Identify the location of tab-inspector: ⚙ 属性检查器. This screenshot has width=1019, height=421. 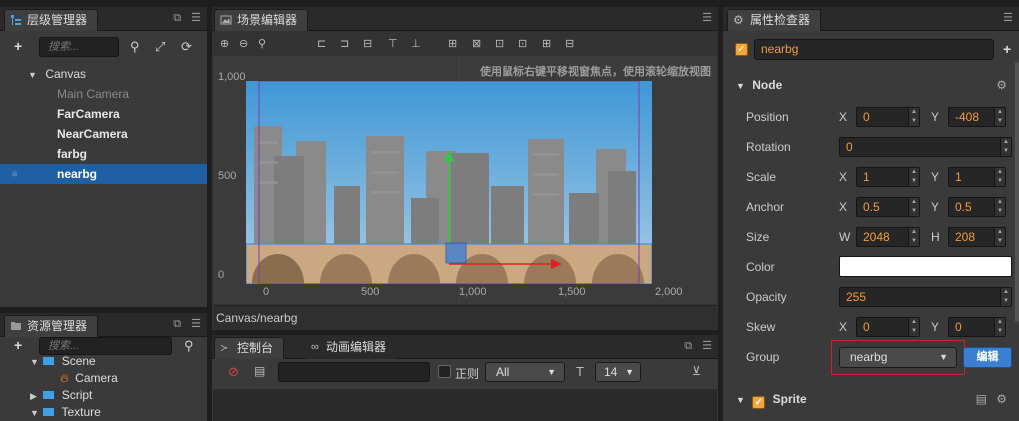
(774, 20).